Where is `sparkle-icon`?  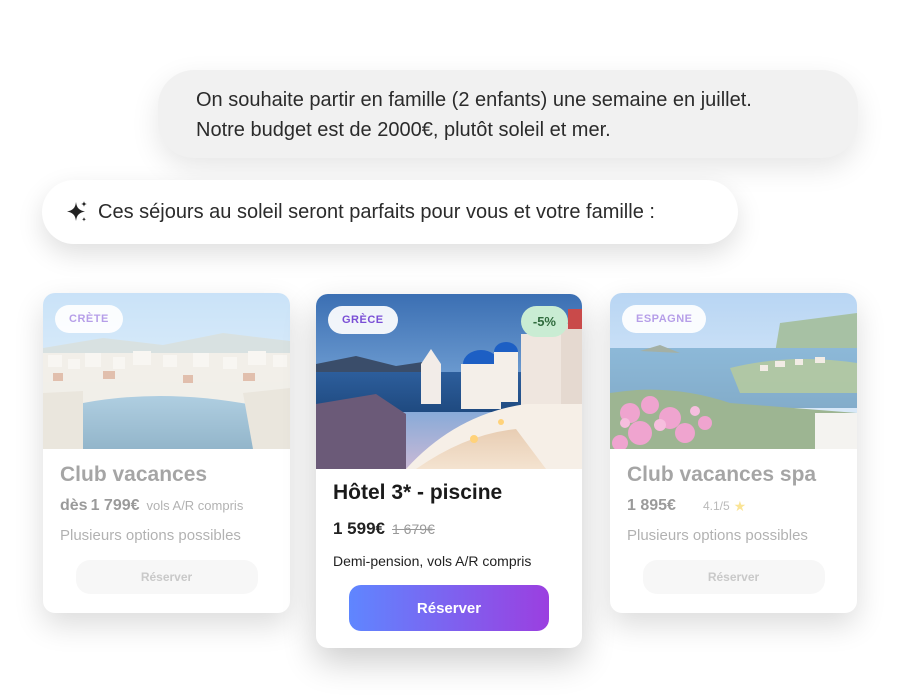 sparkle-icon is located at coordinates (77, 212).